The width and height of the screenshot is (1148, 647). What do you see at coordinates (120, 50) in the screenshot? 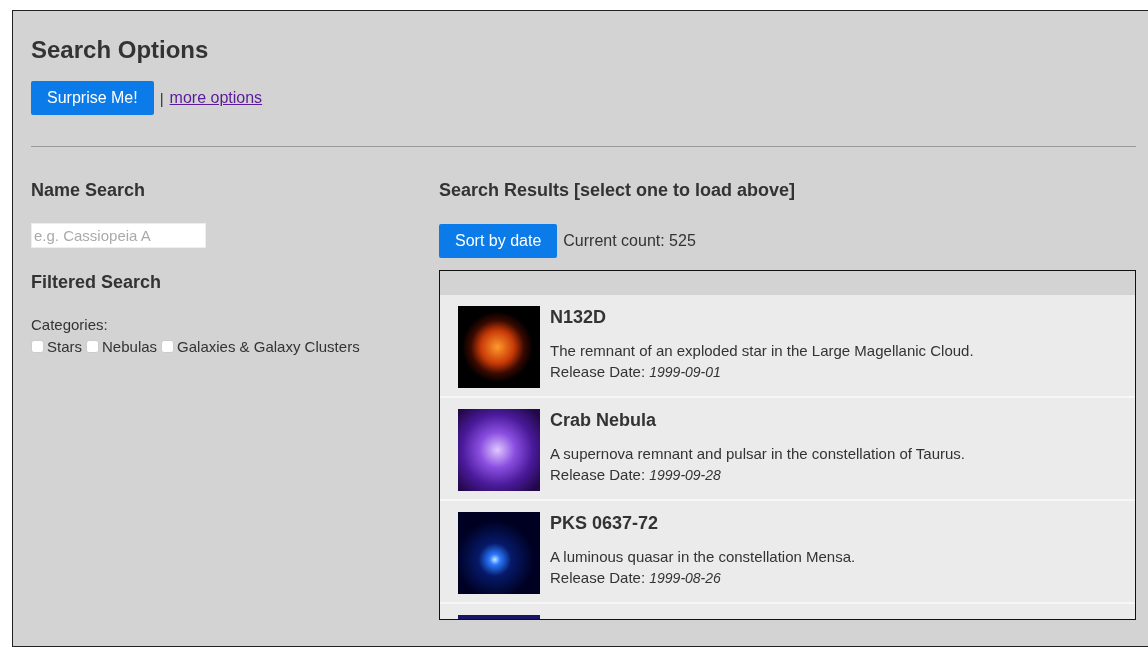
I see `page-title: Search Options` at bounding box center [120, 50].